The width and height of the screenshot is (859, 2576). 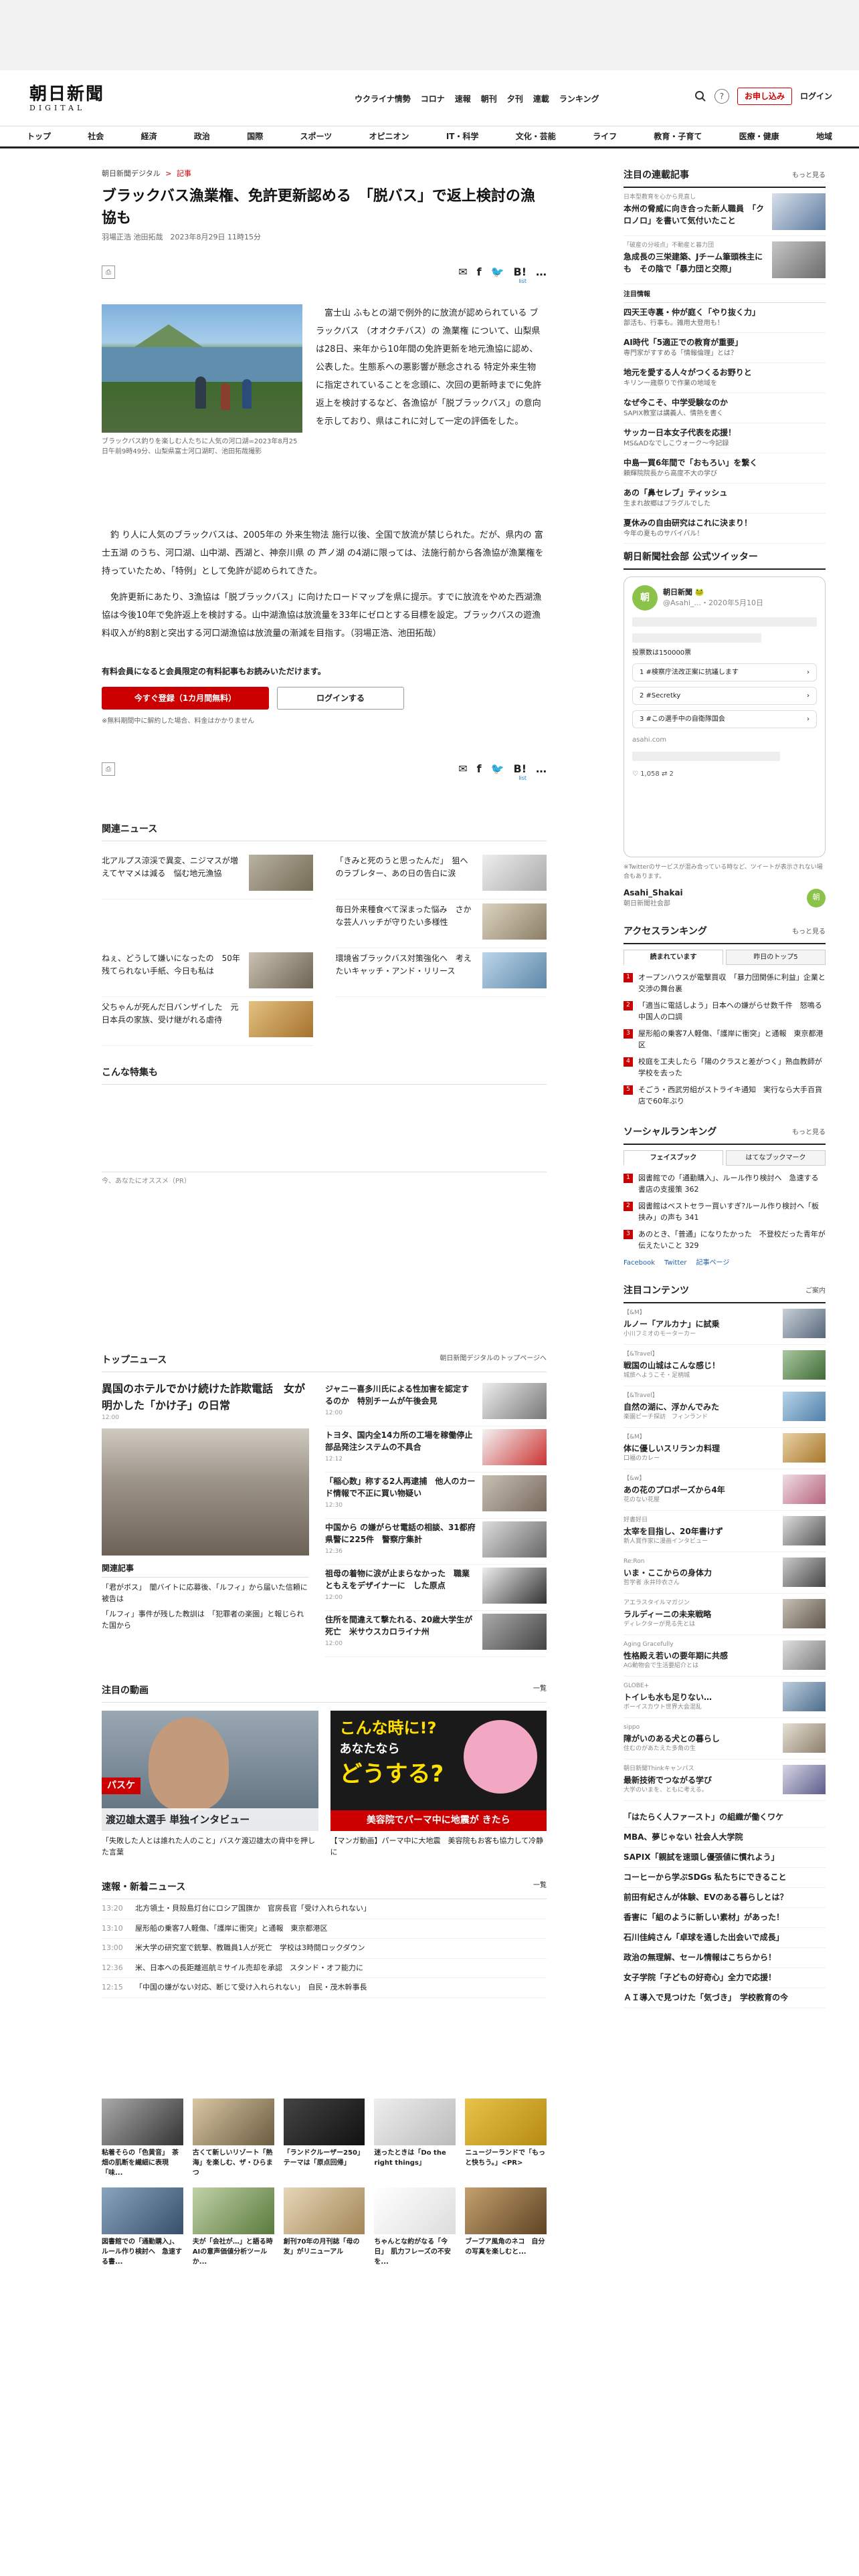 I want to click on attention-item: 【&Travel】 自然の湖に、浮かんでみた 楽園ビーチ探訪 フィンランド, so click(x=725, y=1407).